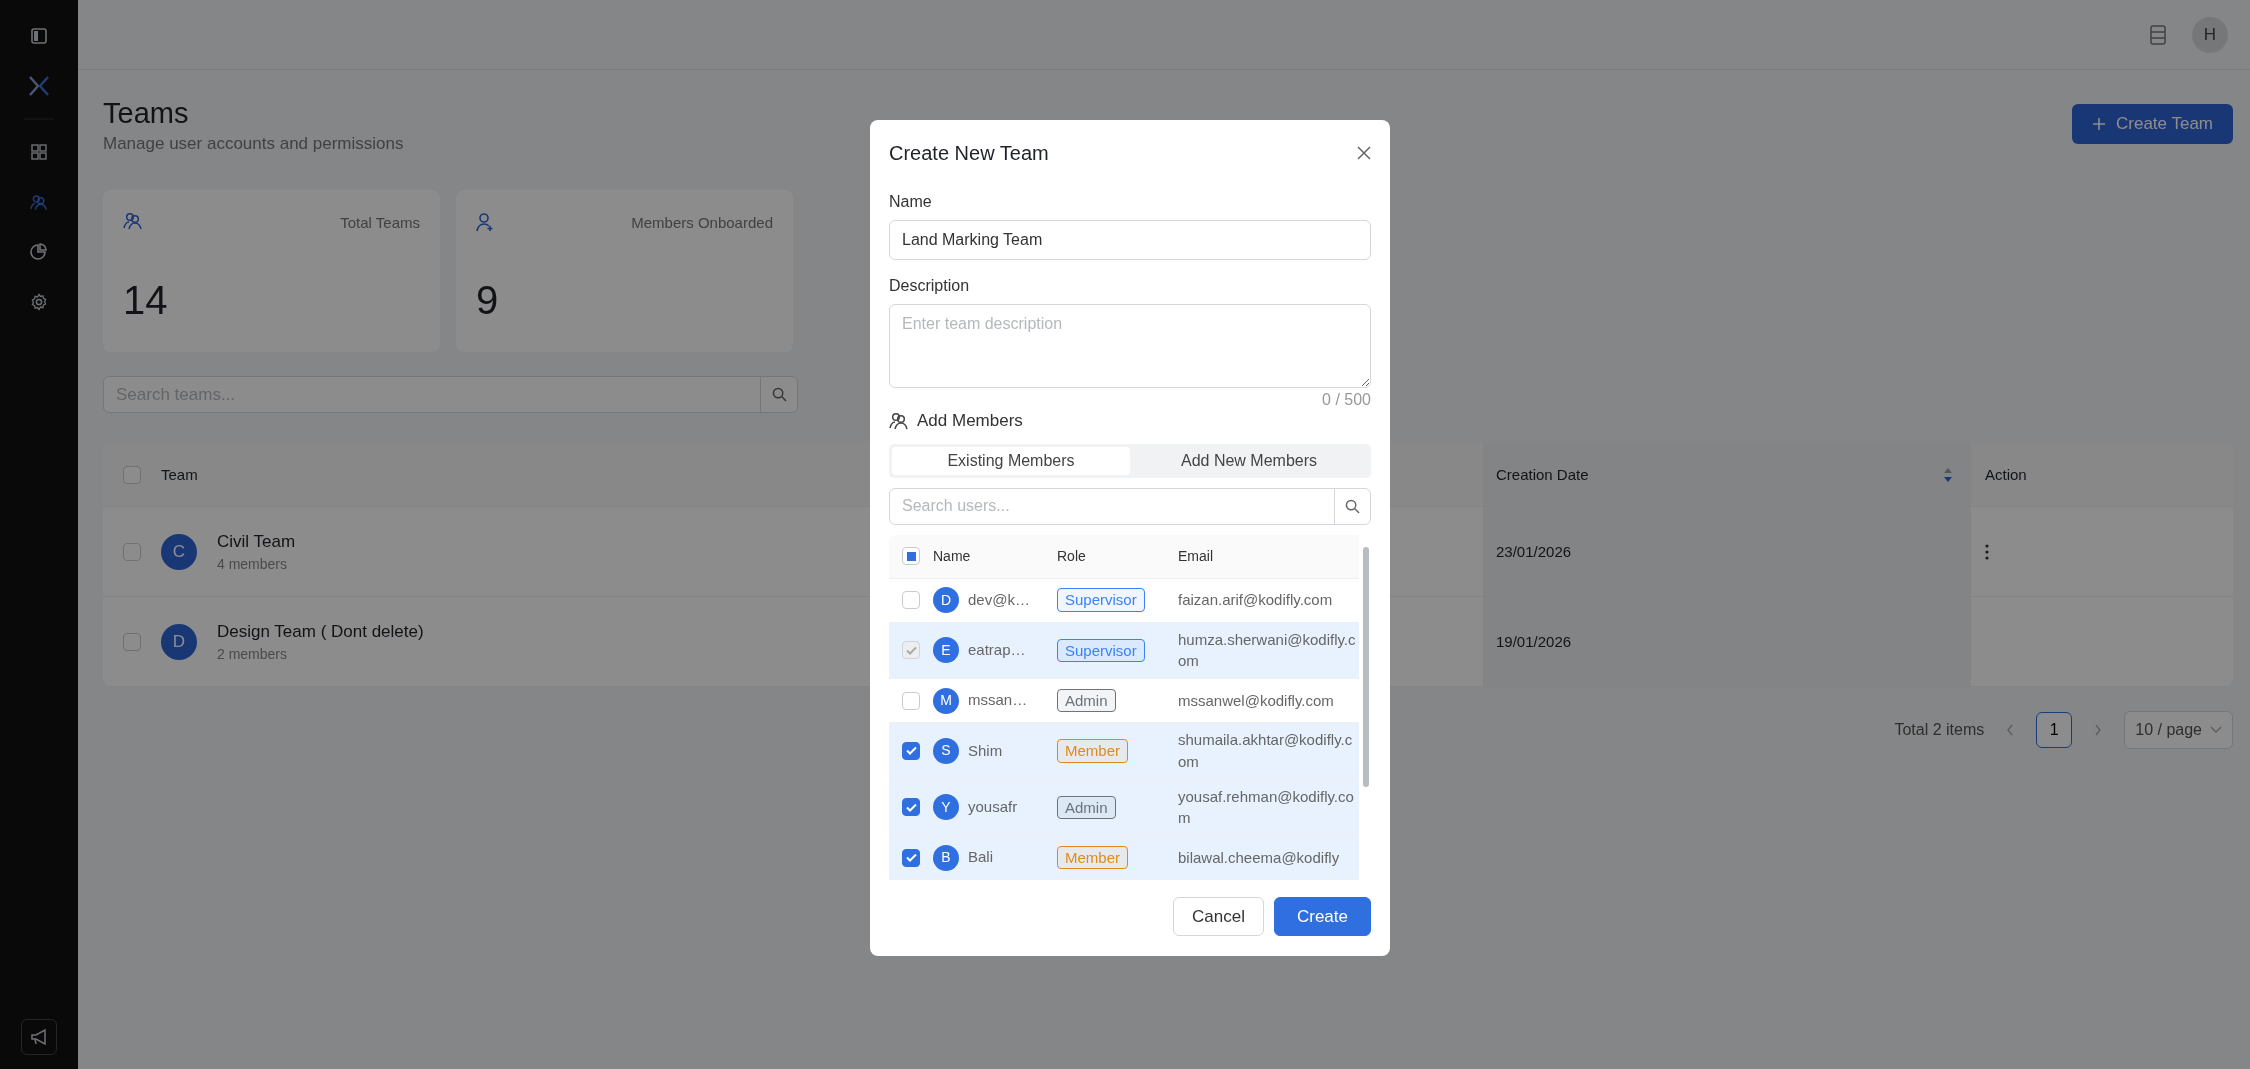  I want to click on email-cell: mssanwel@kodifly.com, so click(1256, 700).